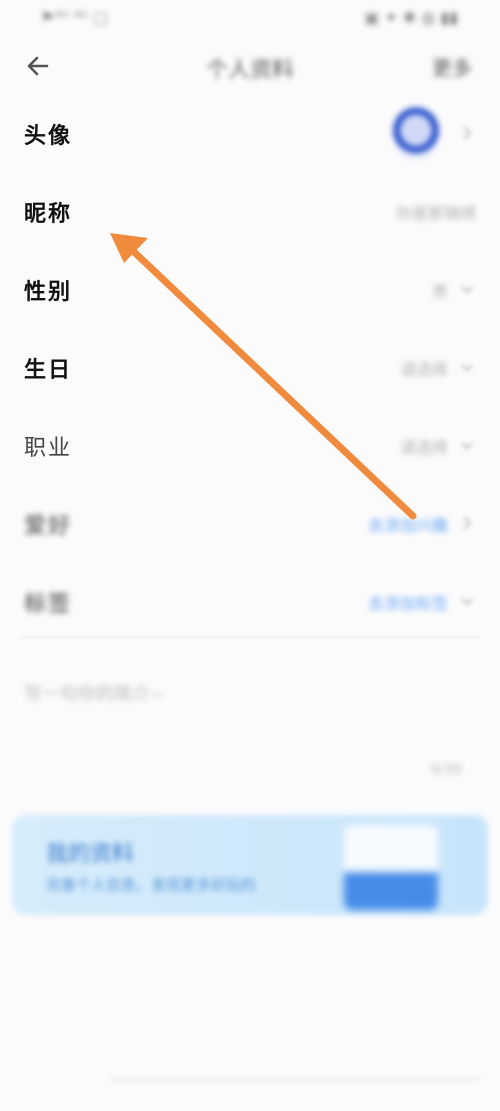 Image resolution: width=500 pixels, height=1111 pixels. I want to click on row-avatar-label: 头像, so click(48, 136).